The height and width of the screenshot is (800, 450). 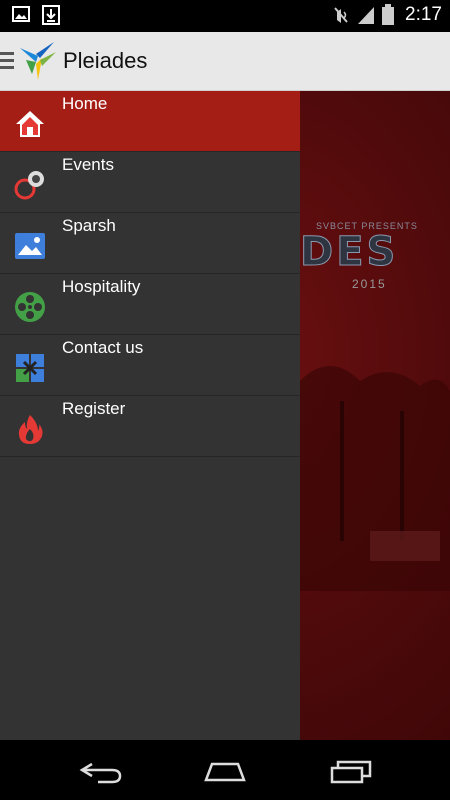 I want to click on drawer-item-contact-us: Contact us, so click(x=150, y=365).